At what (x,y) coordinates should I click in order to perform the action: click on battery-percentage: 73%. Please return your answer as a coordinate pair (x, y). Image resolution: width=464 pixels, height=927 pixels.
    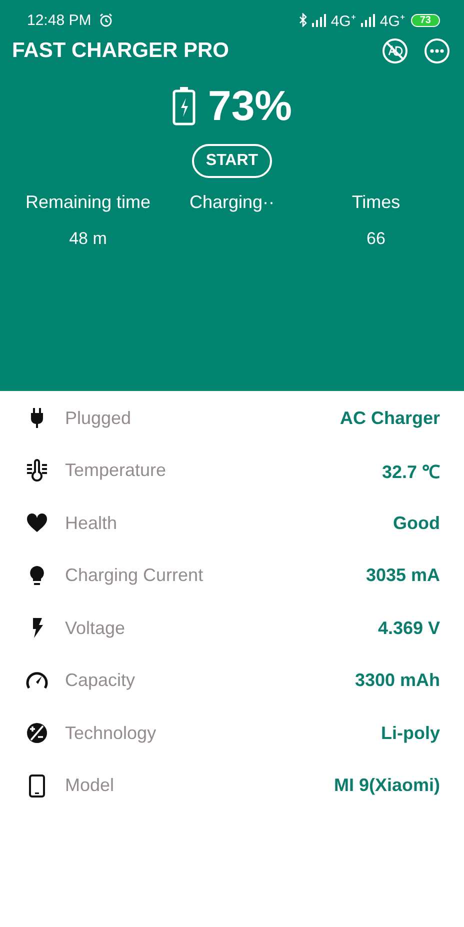
    Looking at the image, I should click on (250, 106).